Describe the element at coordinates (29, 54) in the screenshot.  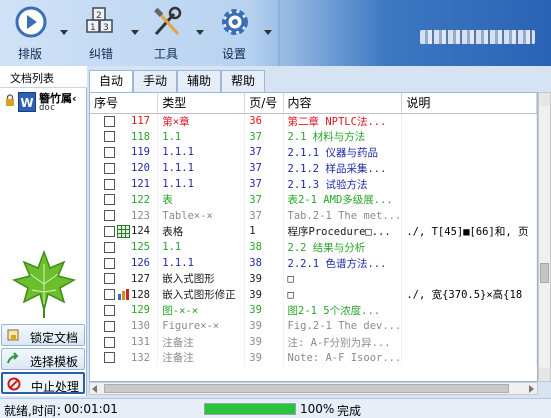
I see `typeset-label: 排版` at that location.